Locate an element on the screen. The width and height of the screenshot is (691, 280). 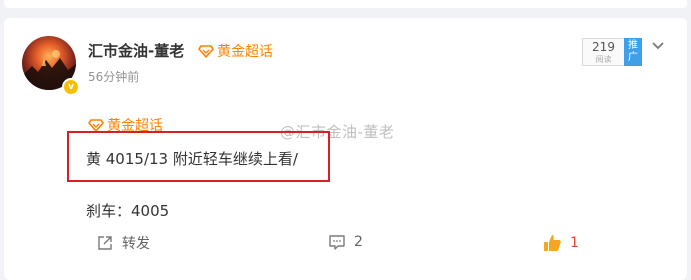
diamond-icon is located at coordinates (206, 51).